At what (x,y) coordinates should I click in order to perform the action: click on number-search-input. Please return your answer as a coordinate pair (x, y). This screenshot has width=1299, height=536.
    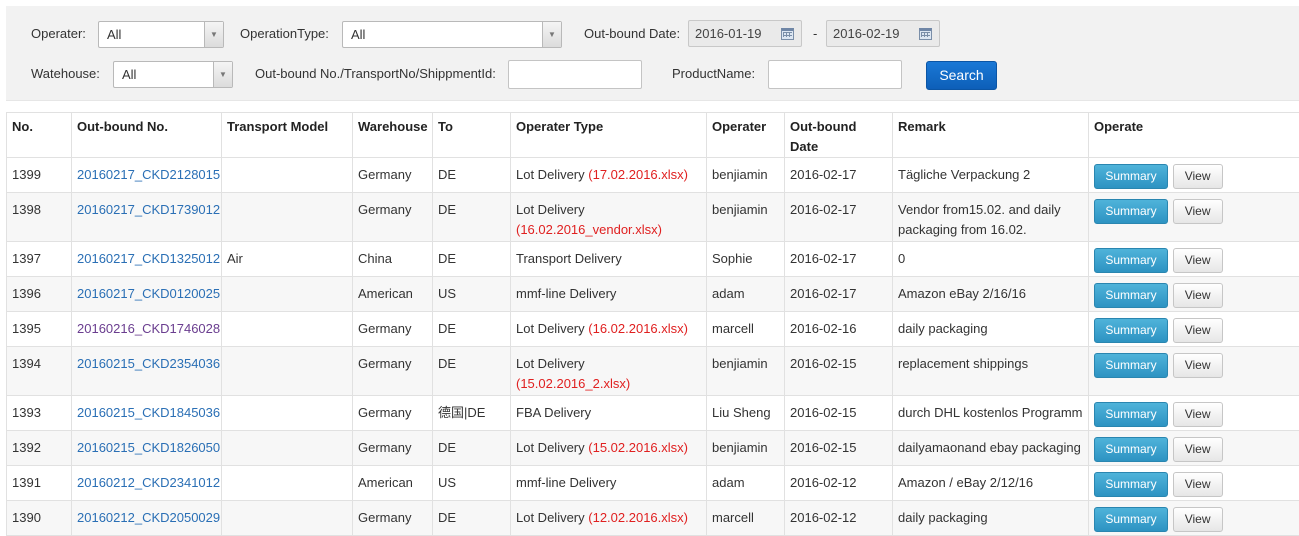
    Looking at the image, I should click on (575, 74).